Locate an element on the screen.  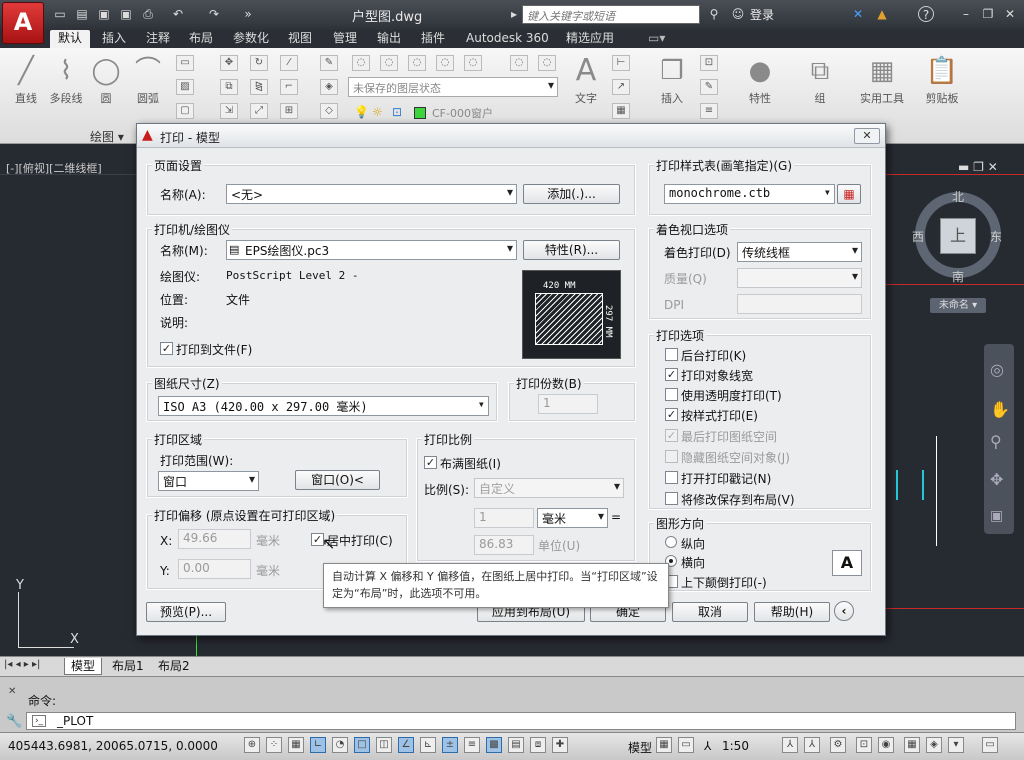
coordinate-readout: 405443.6981, 20065.0715, 0.0000 is located at coordinates (113, 746).